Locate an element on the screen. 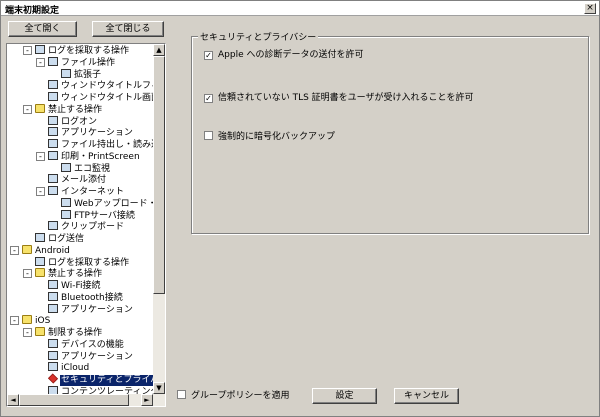 Image resolution: width=600 pixels, height=417 pixels. group-policy-label: グループポリシーを適用 is located at coordinates (240, 396).